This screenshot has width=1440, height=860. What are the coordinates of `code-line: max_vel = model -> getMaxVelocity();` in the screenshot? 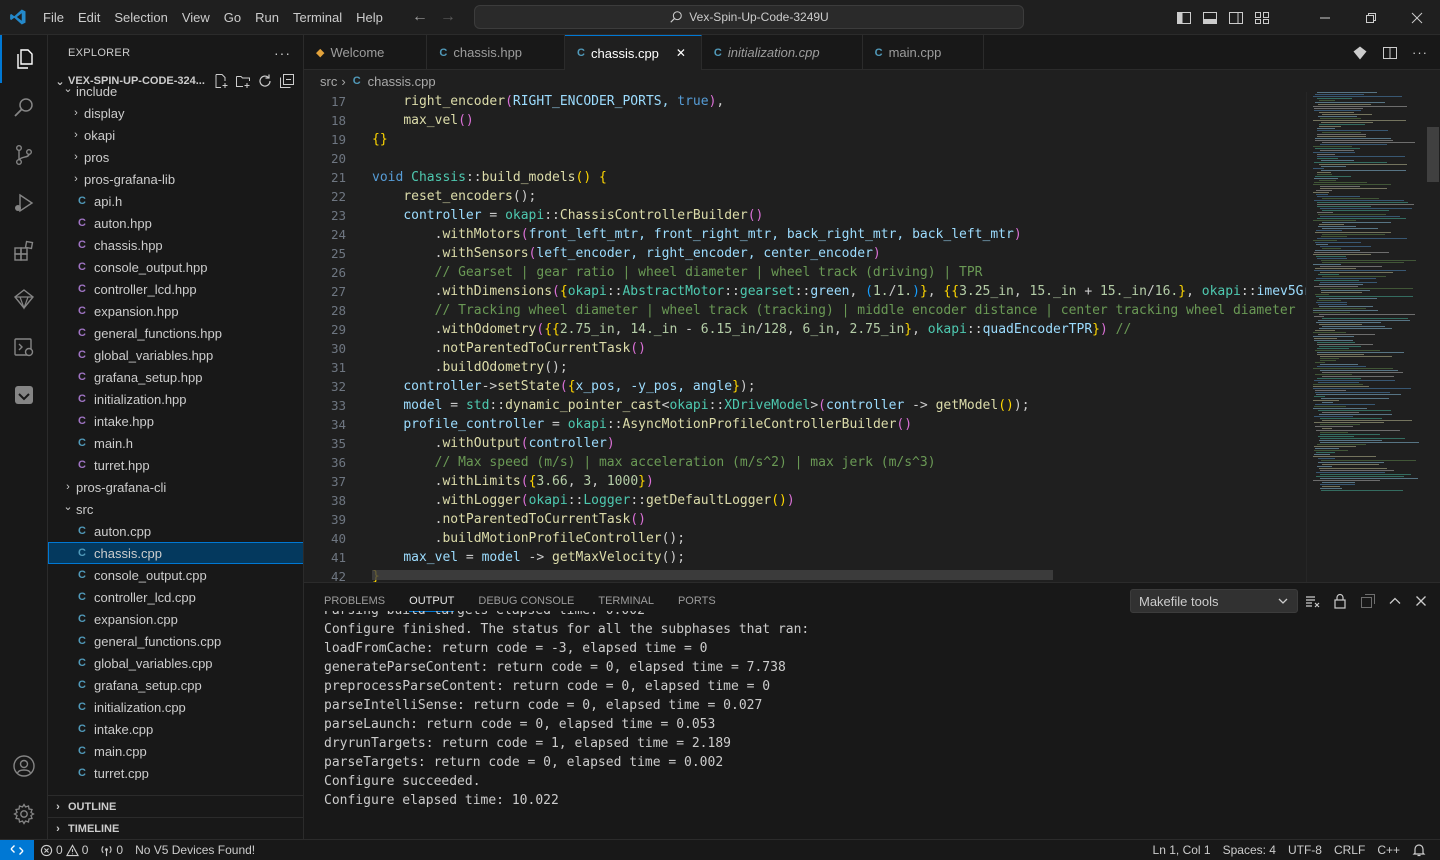 It's located at (839, 557).